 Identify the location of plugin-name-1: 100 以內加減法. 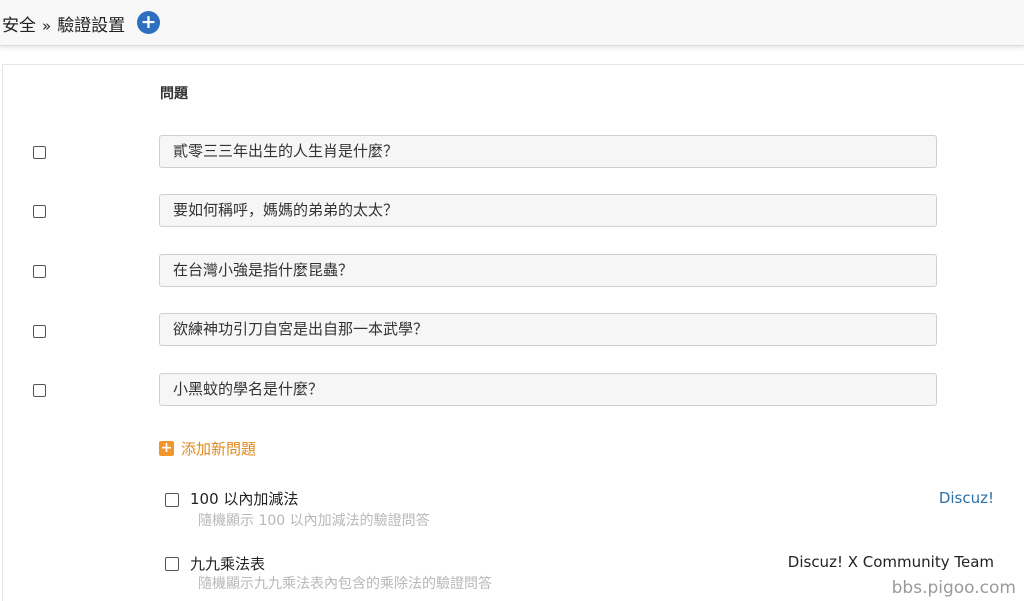
(244, 499).